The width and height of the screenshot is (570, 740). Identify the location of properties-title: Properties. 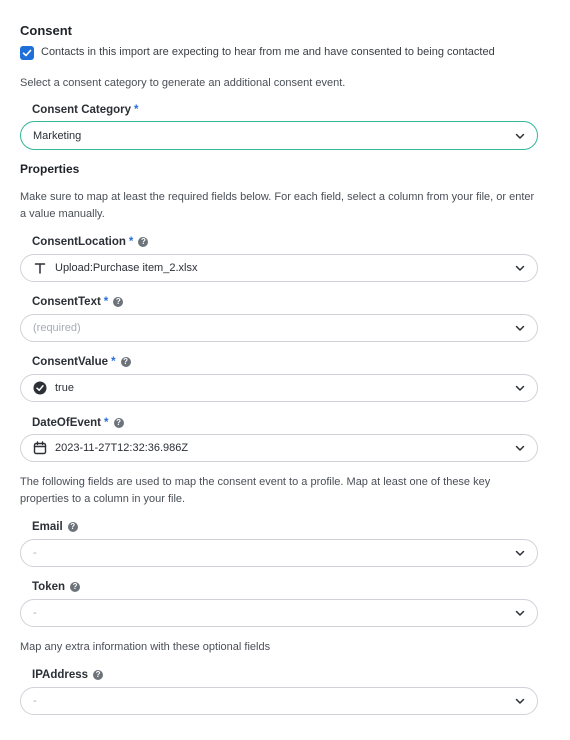
(50, 169).